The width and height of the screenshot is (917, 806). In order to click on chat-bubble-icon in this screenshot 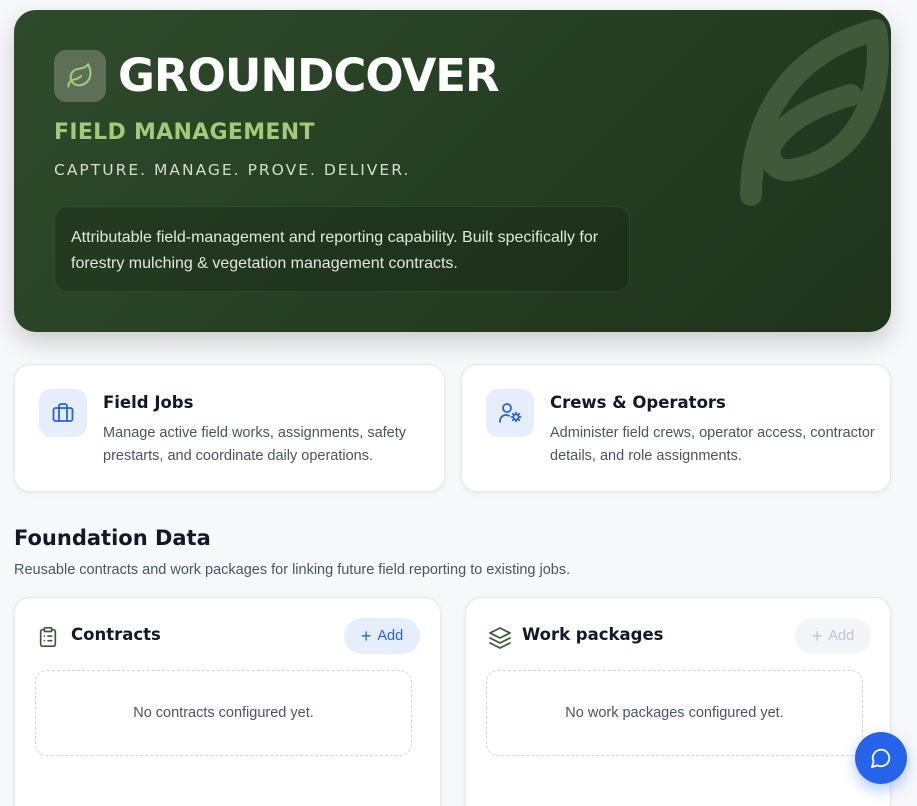, I will do `click(880, 758)`.